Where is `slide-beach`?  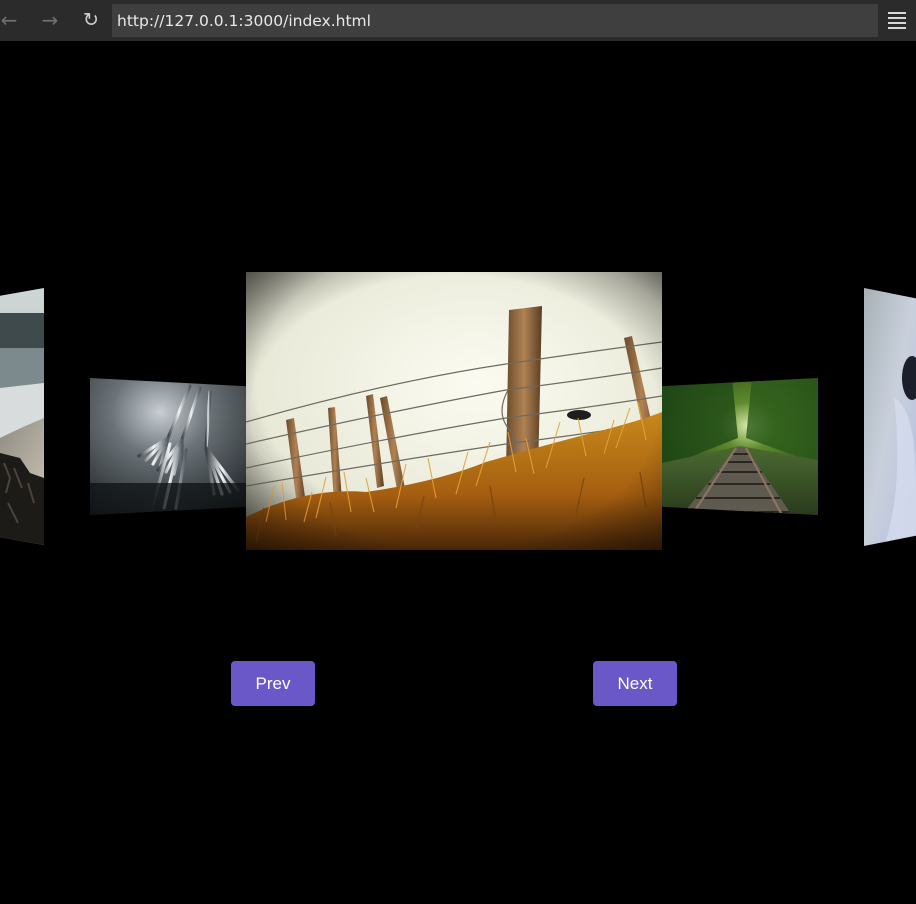 slide-beach is located at coordinates (22, 416).